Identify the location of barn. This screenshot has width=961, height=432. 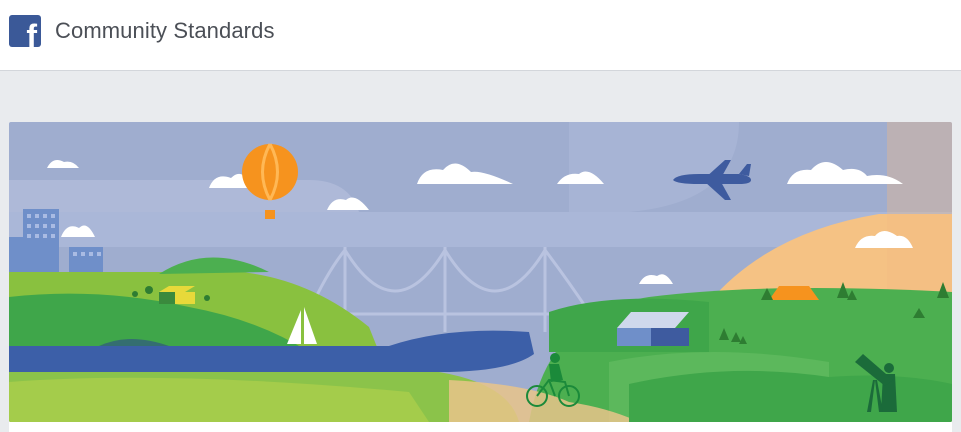
(653, 329).